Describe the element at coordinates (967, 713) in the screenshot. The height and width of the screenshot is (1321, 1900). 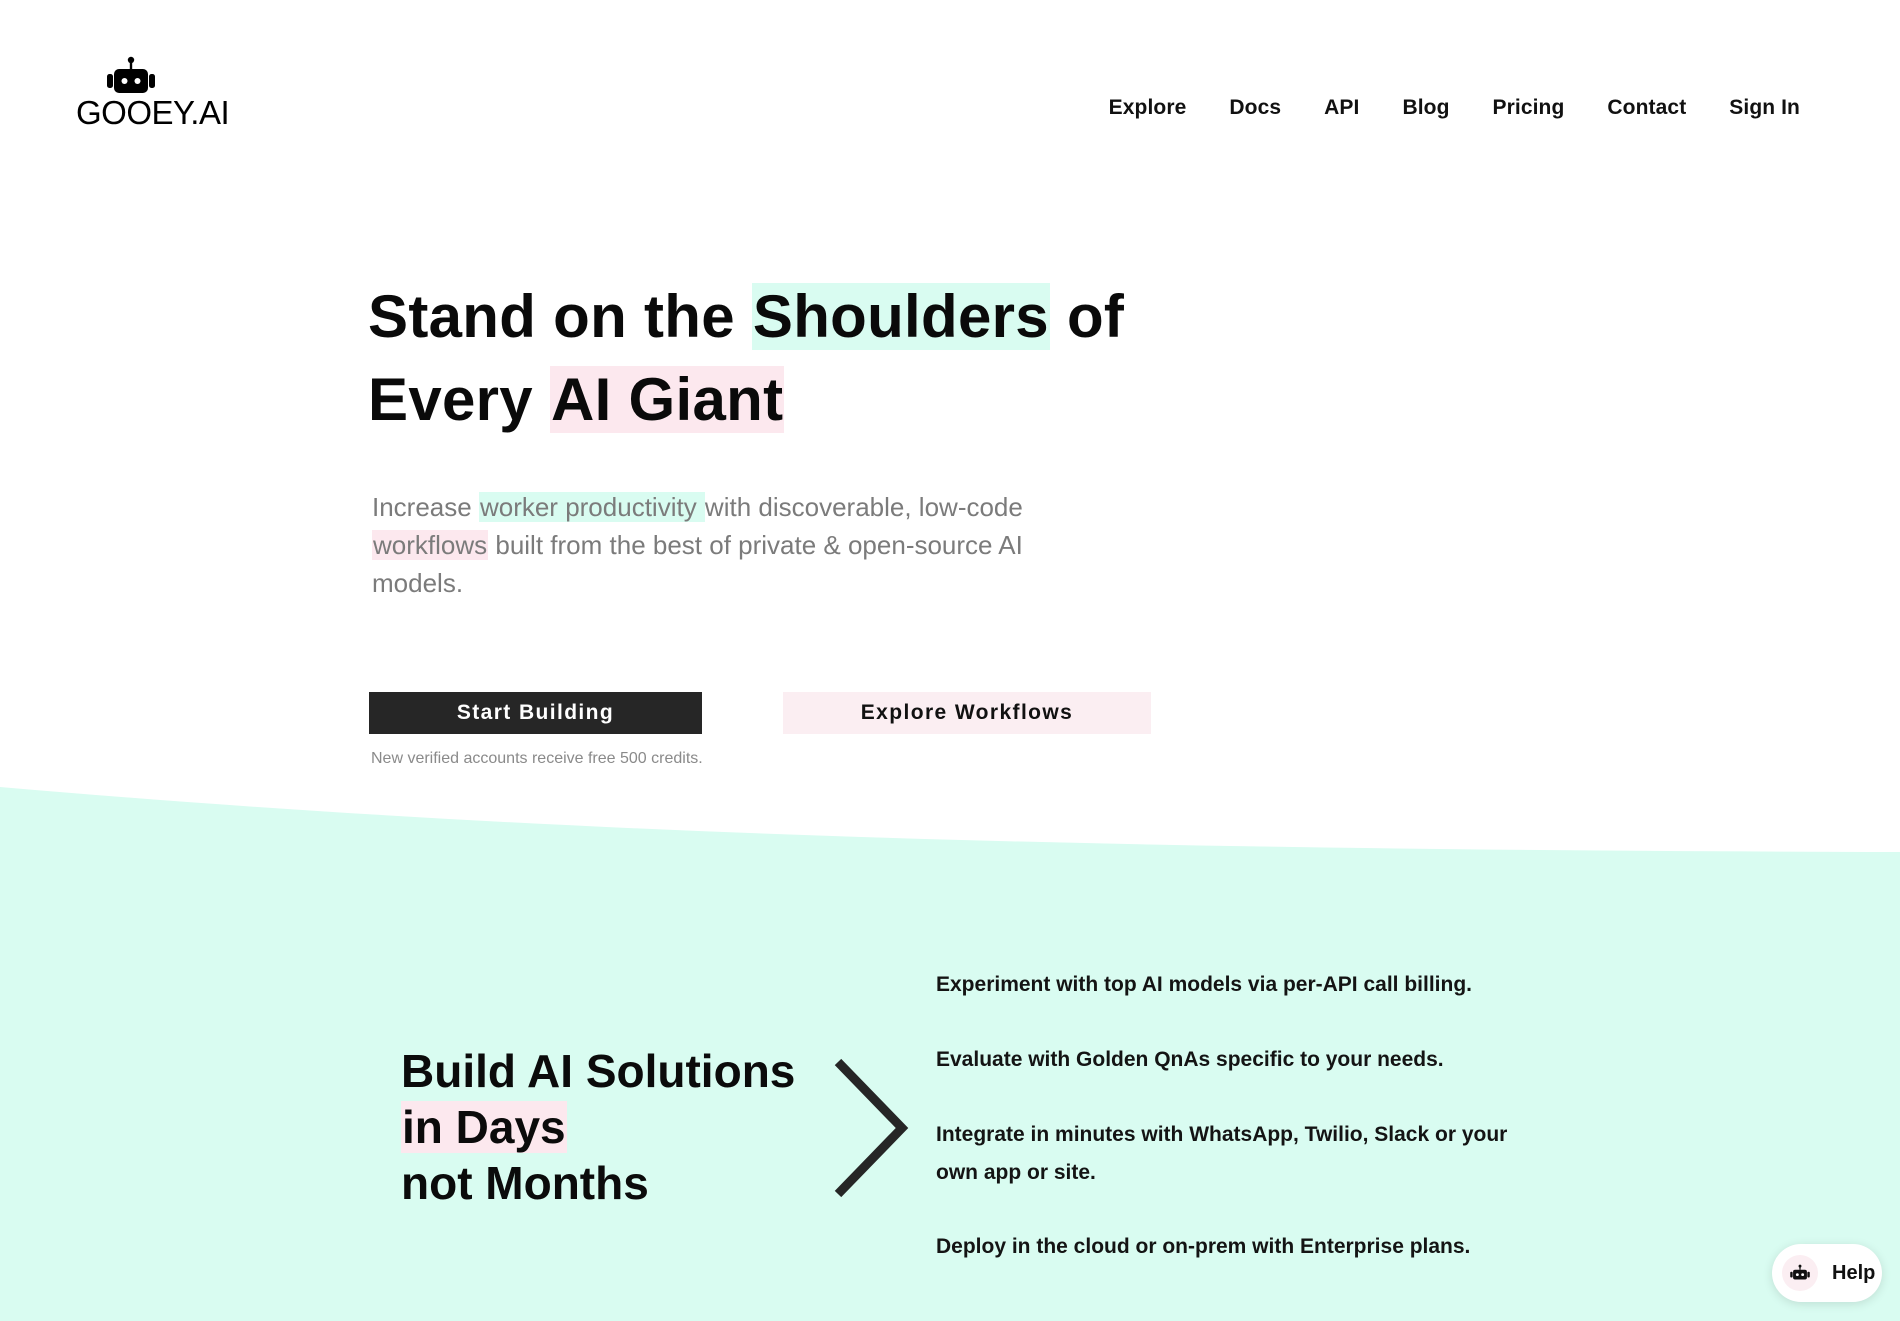
I see `explore-workflows-button: Explore Workflows` at that location.